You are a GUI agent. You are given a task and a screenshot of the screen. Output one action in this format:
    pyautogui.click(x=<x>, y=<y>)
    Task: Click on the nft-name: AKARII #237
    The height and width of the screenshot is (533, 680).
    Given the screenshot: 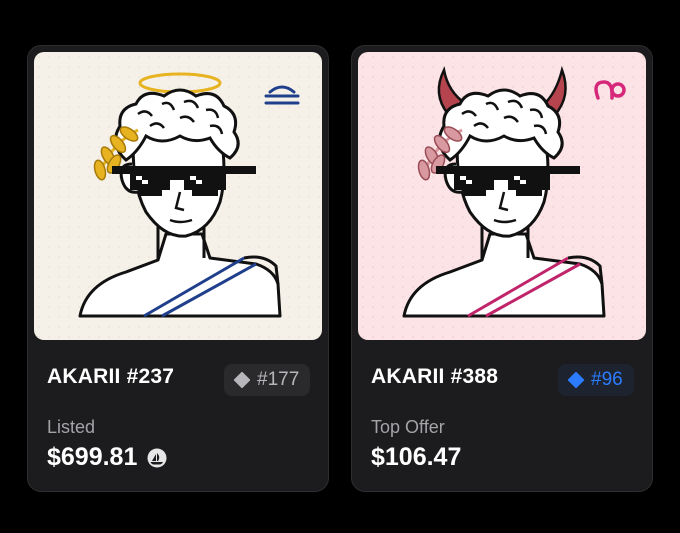 What is the action you would take?
    pyautogui.click(x=111, y=376)
    